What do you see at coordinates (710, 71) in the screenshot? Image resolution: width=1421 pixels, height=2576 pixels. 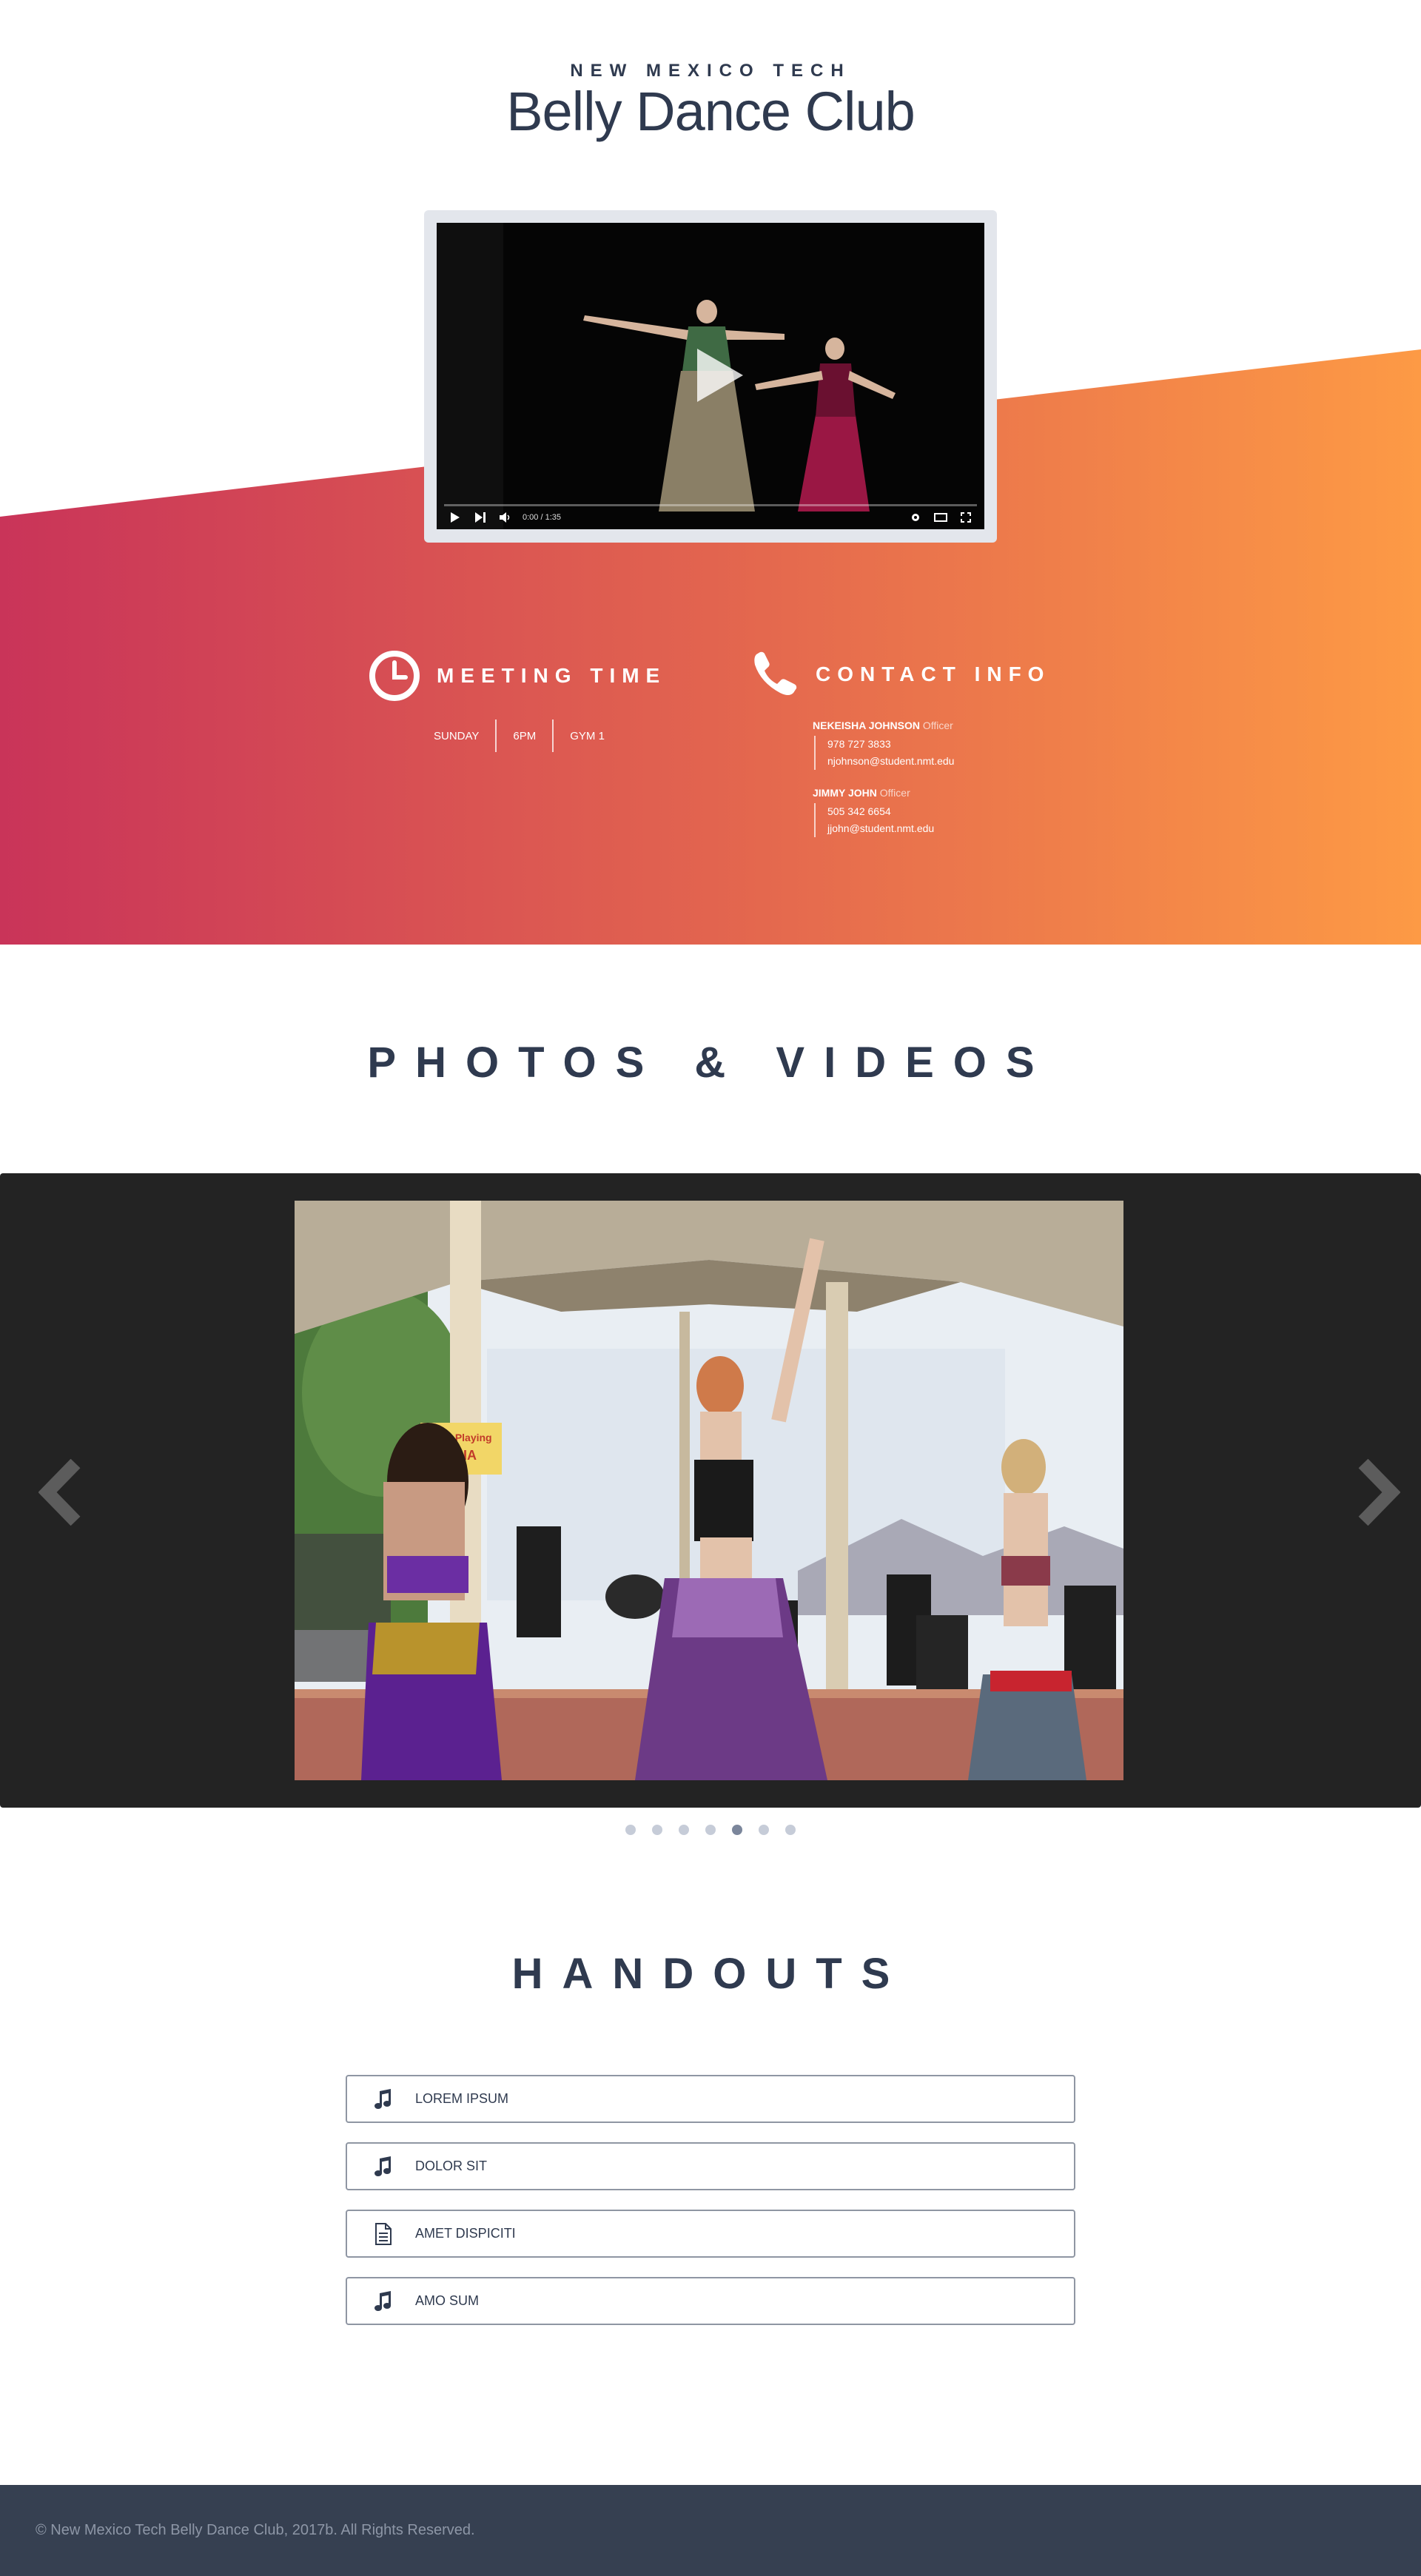 I see `organization-name: NEW MEXICO TECH` at bounding box center [710, 71].